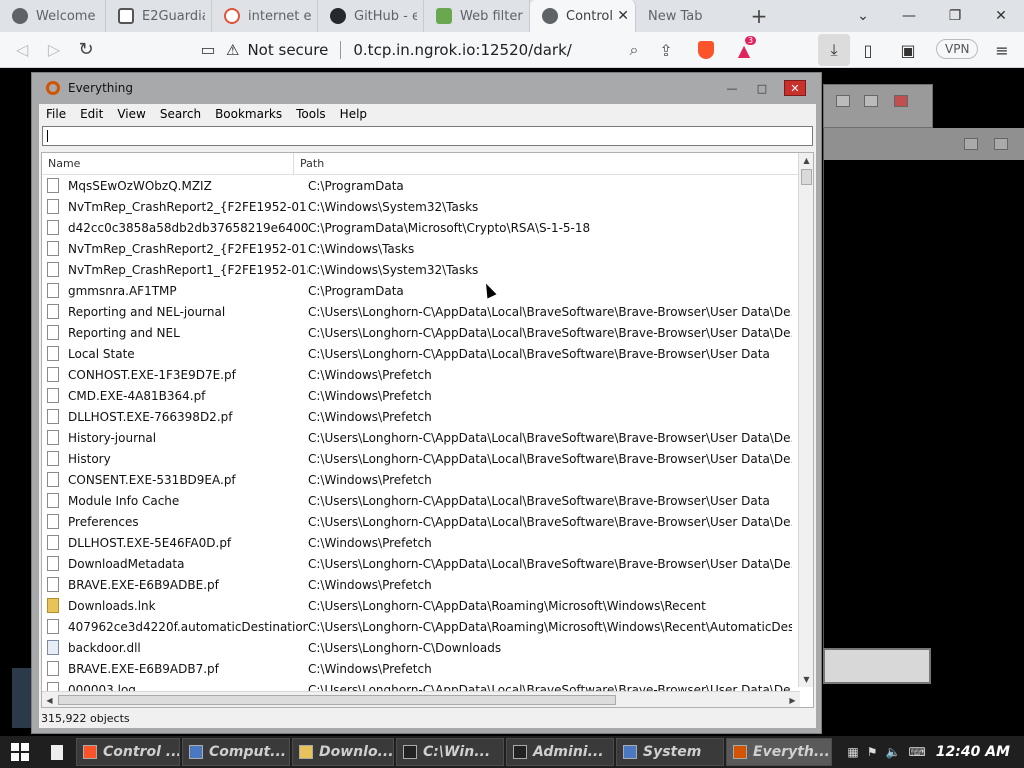 The height and width of the screenshot is (768, 1024). I want to click on scroll-left-arrow-icon: ◀, so click(49, 699).